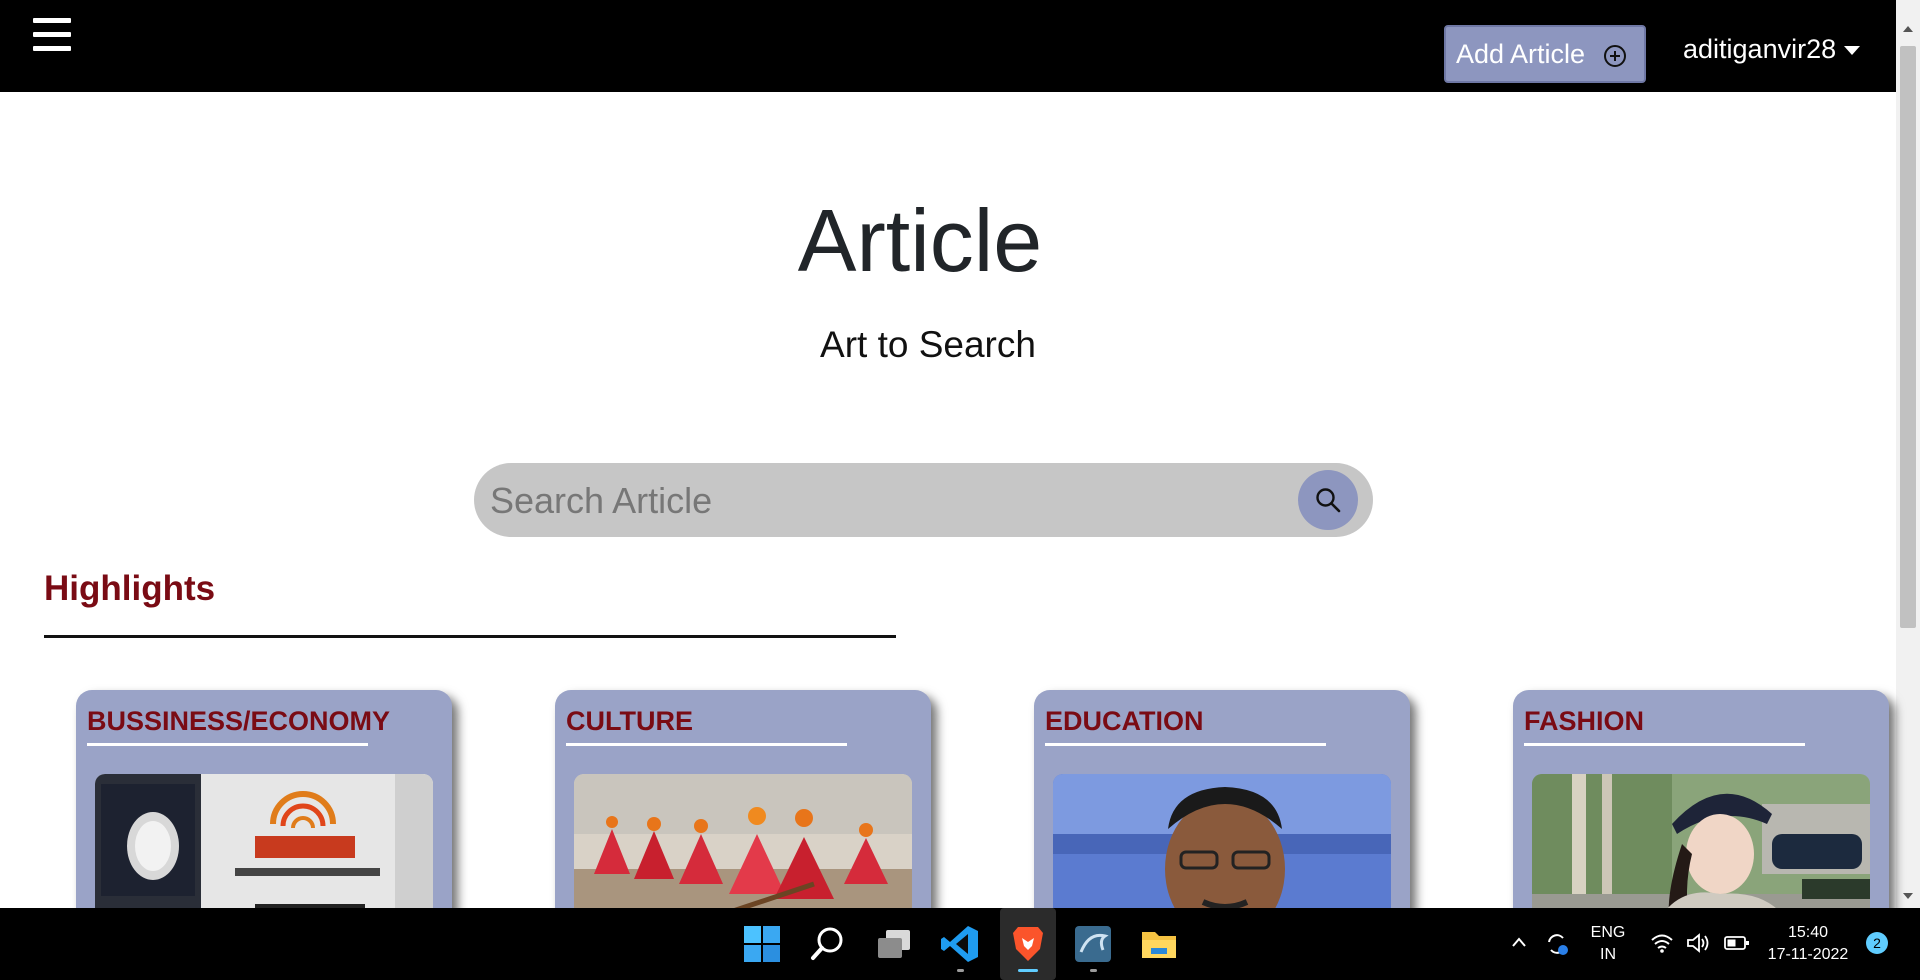  What do you see at coordinates (53, 36) in the screenshot?
I see `hamburger-menu-icon` at bounding box center [53, 36].